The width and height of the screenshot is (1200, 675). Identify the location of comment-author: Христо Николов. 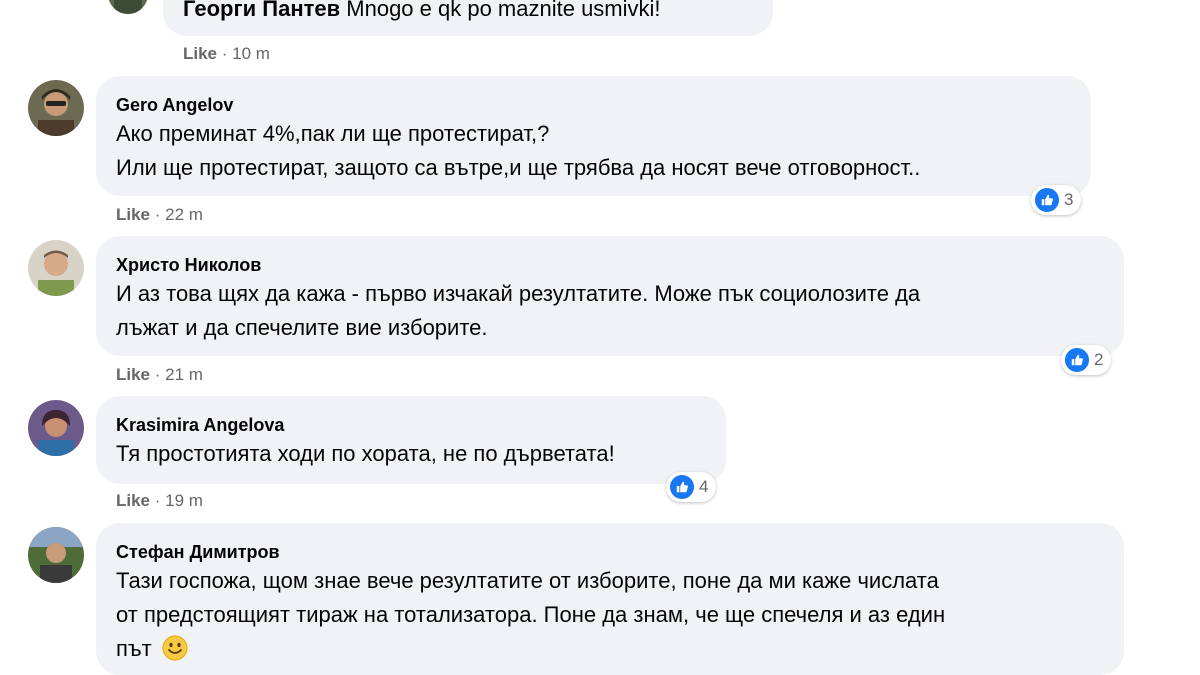
(188, 265).